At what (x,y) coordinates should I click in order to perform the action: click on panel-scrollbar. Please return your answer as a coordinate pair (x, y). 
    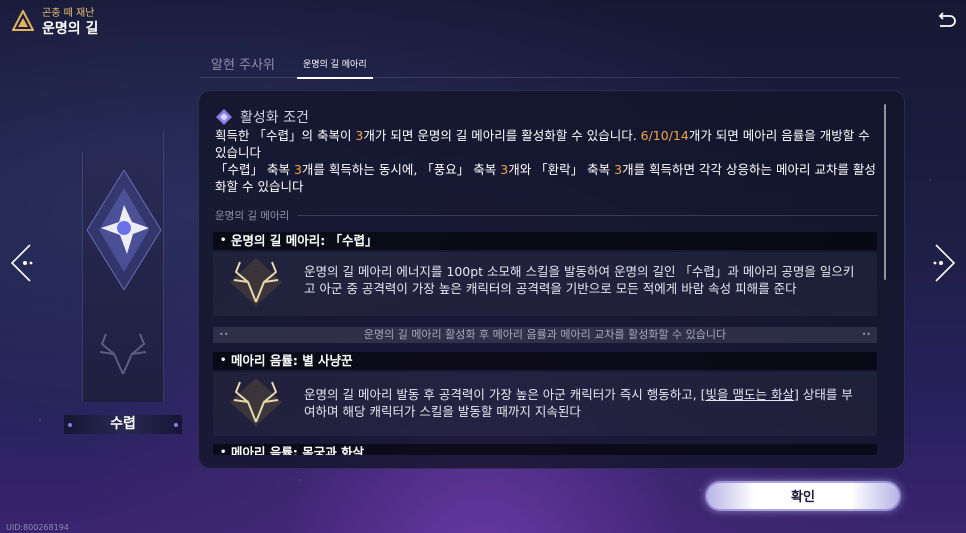
    Looking at the image, I should click on (885, 192).